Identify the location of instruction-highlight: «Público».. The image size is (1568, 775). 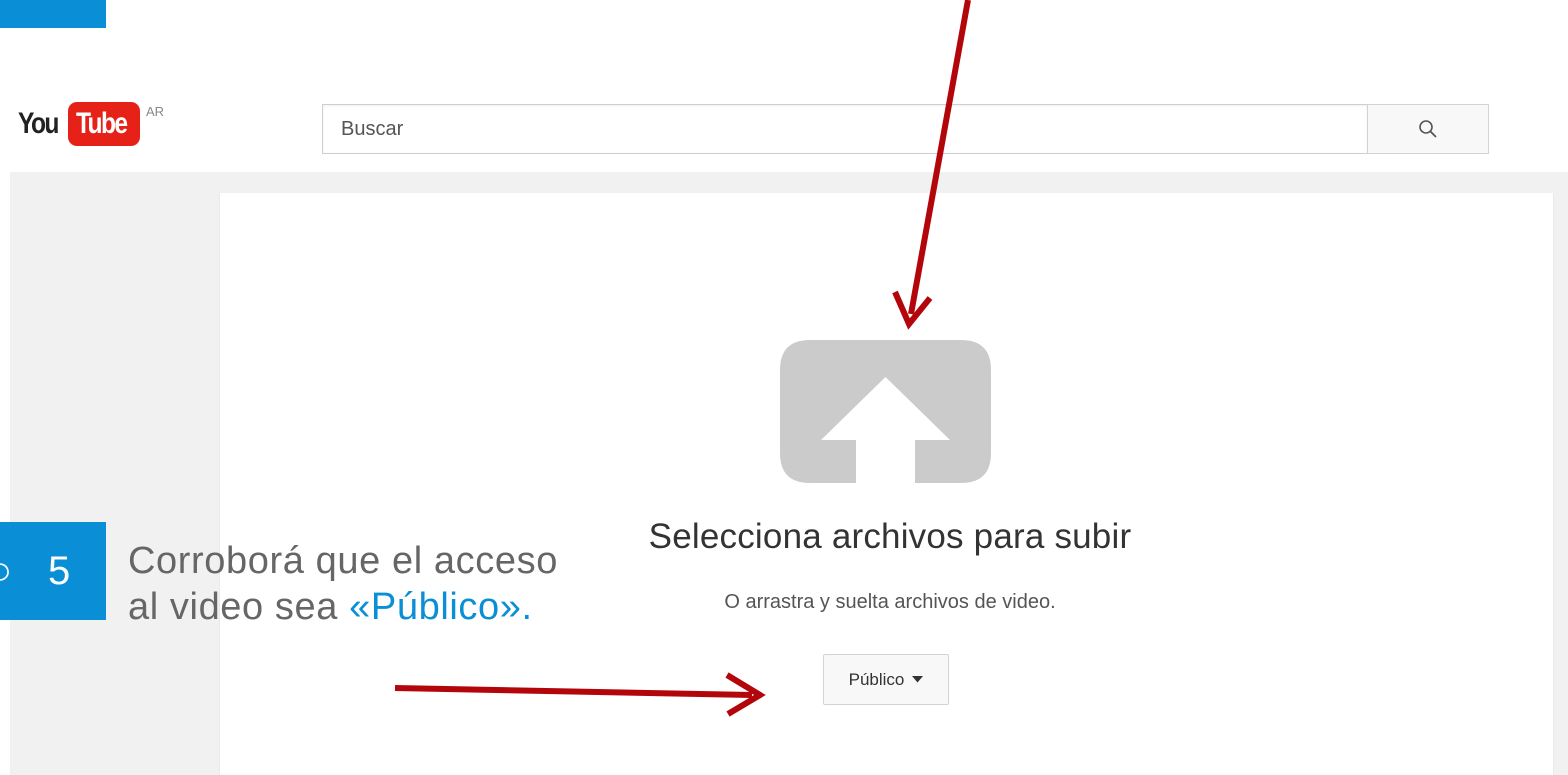
(441, 607).